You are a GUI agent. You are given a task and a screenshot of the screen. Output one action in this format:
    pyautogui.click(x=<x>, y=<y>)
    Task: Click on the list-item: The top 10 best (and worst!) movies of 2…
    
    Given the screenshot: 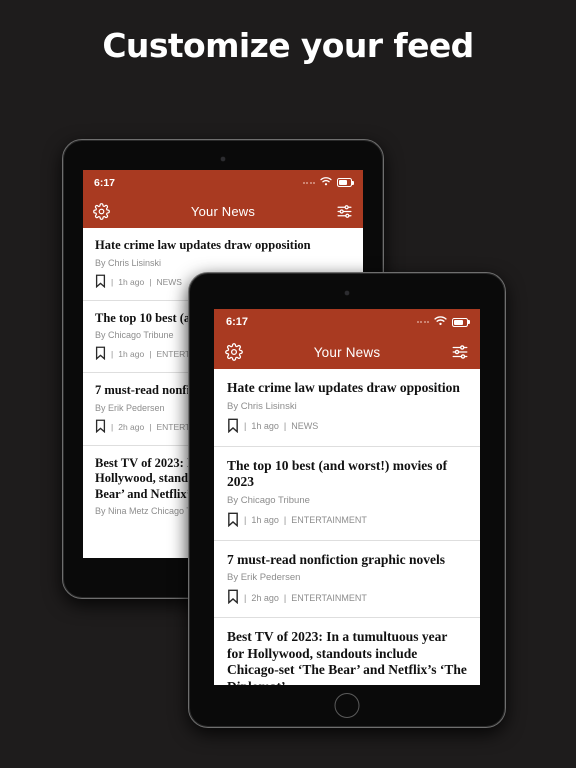 What is the action you would take?
    pyautogui.click(x=347, y=494)
    